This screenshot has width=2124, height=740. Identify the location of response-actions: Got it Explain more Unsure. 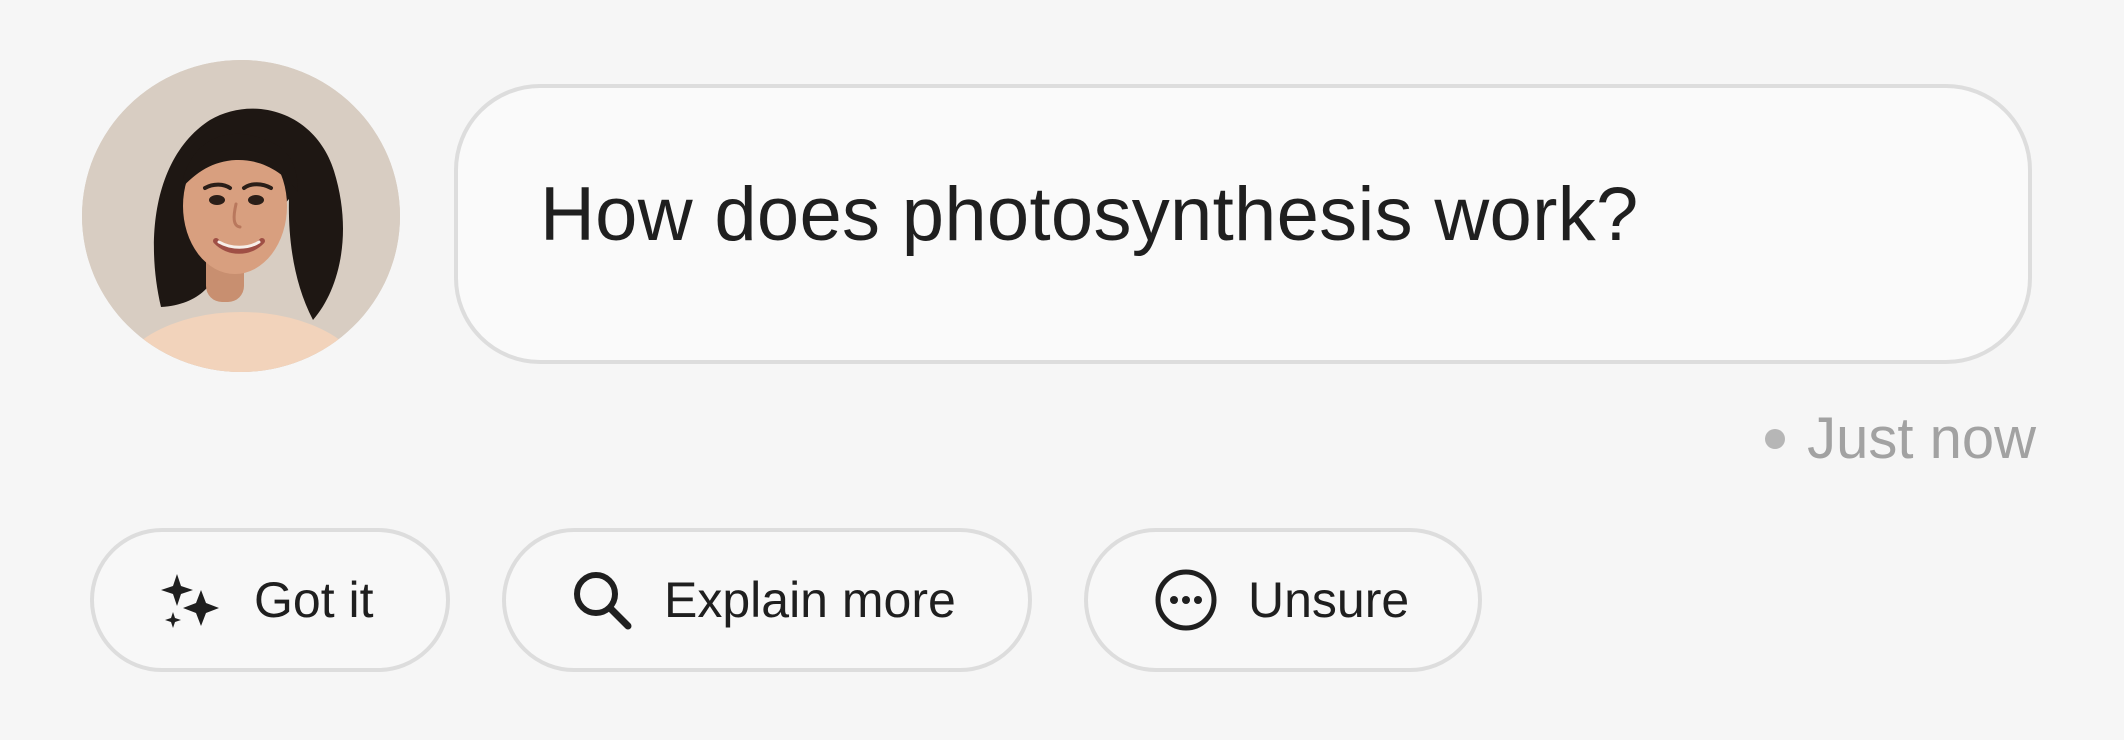
(786, 600).